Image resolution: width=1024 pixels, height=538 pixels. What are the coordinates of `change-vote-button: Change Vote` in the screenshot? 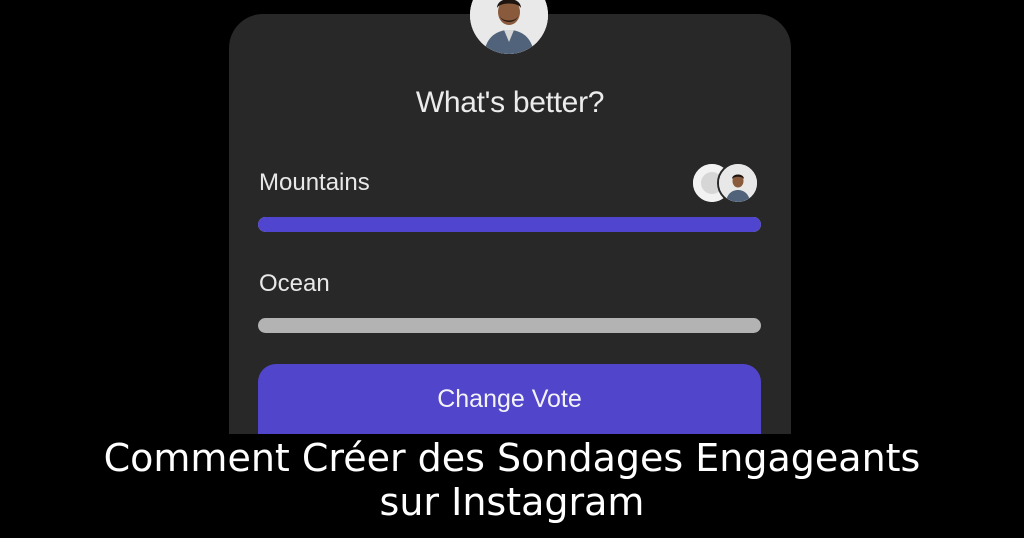 It's located at (509, 399).